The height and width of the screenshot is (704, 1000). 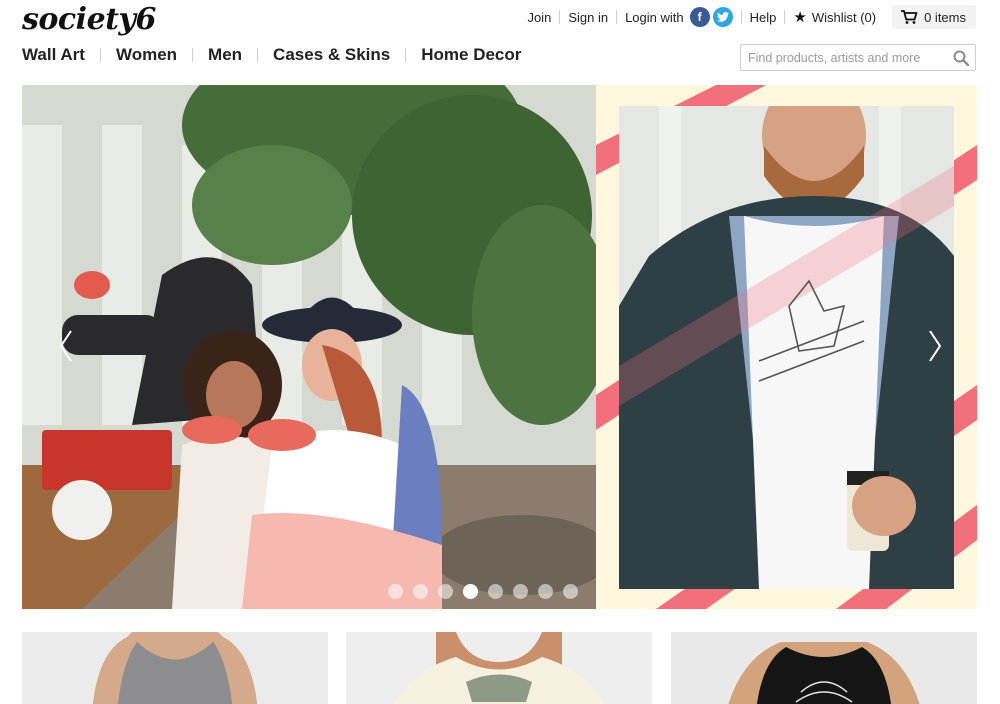 I want to click on wishlist-label: Wishlist (0), so click(x=844, y=17).